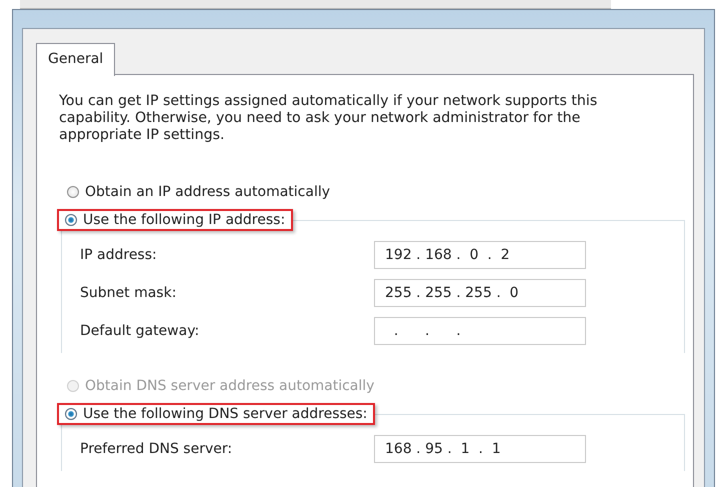 Image resolution: width=721 pixels, height=487 pixels. I want to click on ip-address-field: . . ., so click(480, 331).